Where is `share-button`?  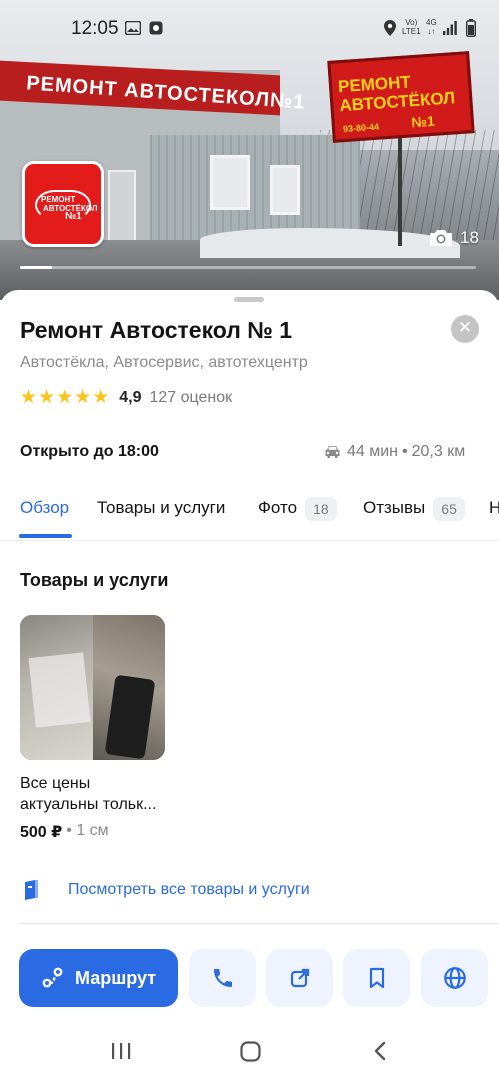
share-button is located at coordinates (299, 978).